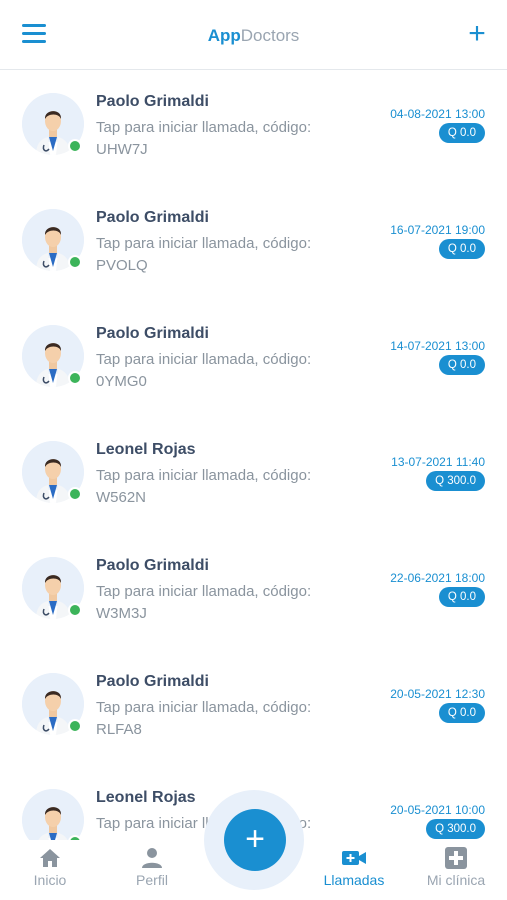 The width and height of the screenshot is (507, 900). What do you see at coordinates (152, 880) in the screenshot?
I see `tab-perfil-label: Perfil` at bounding box center [152, 880].